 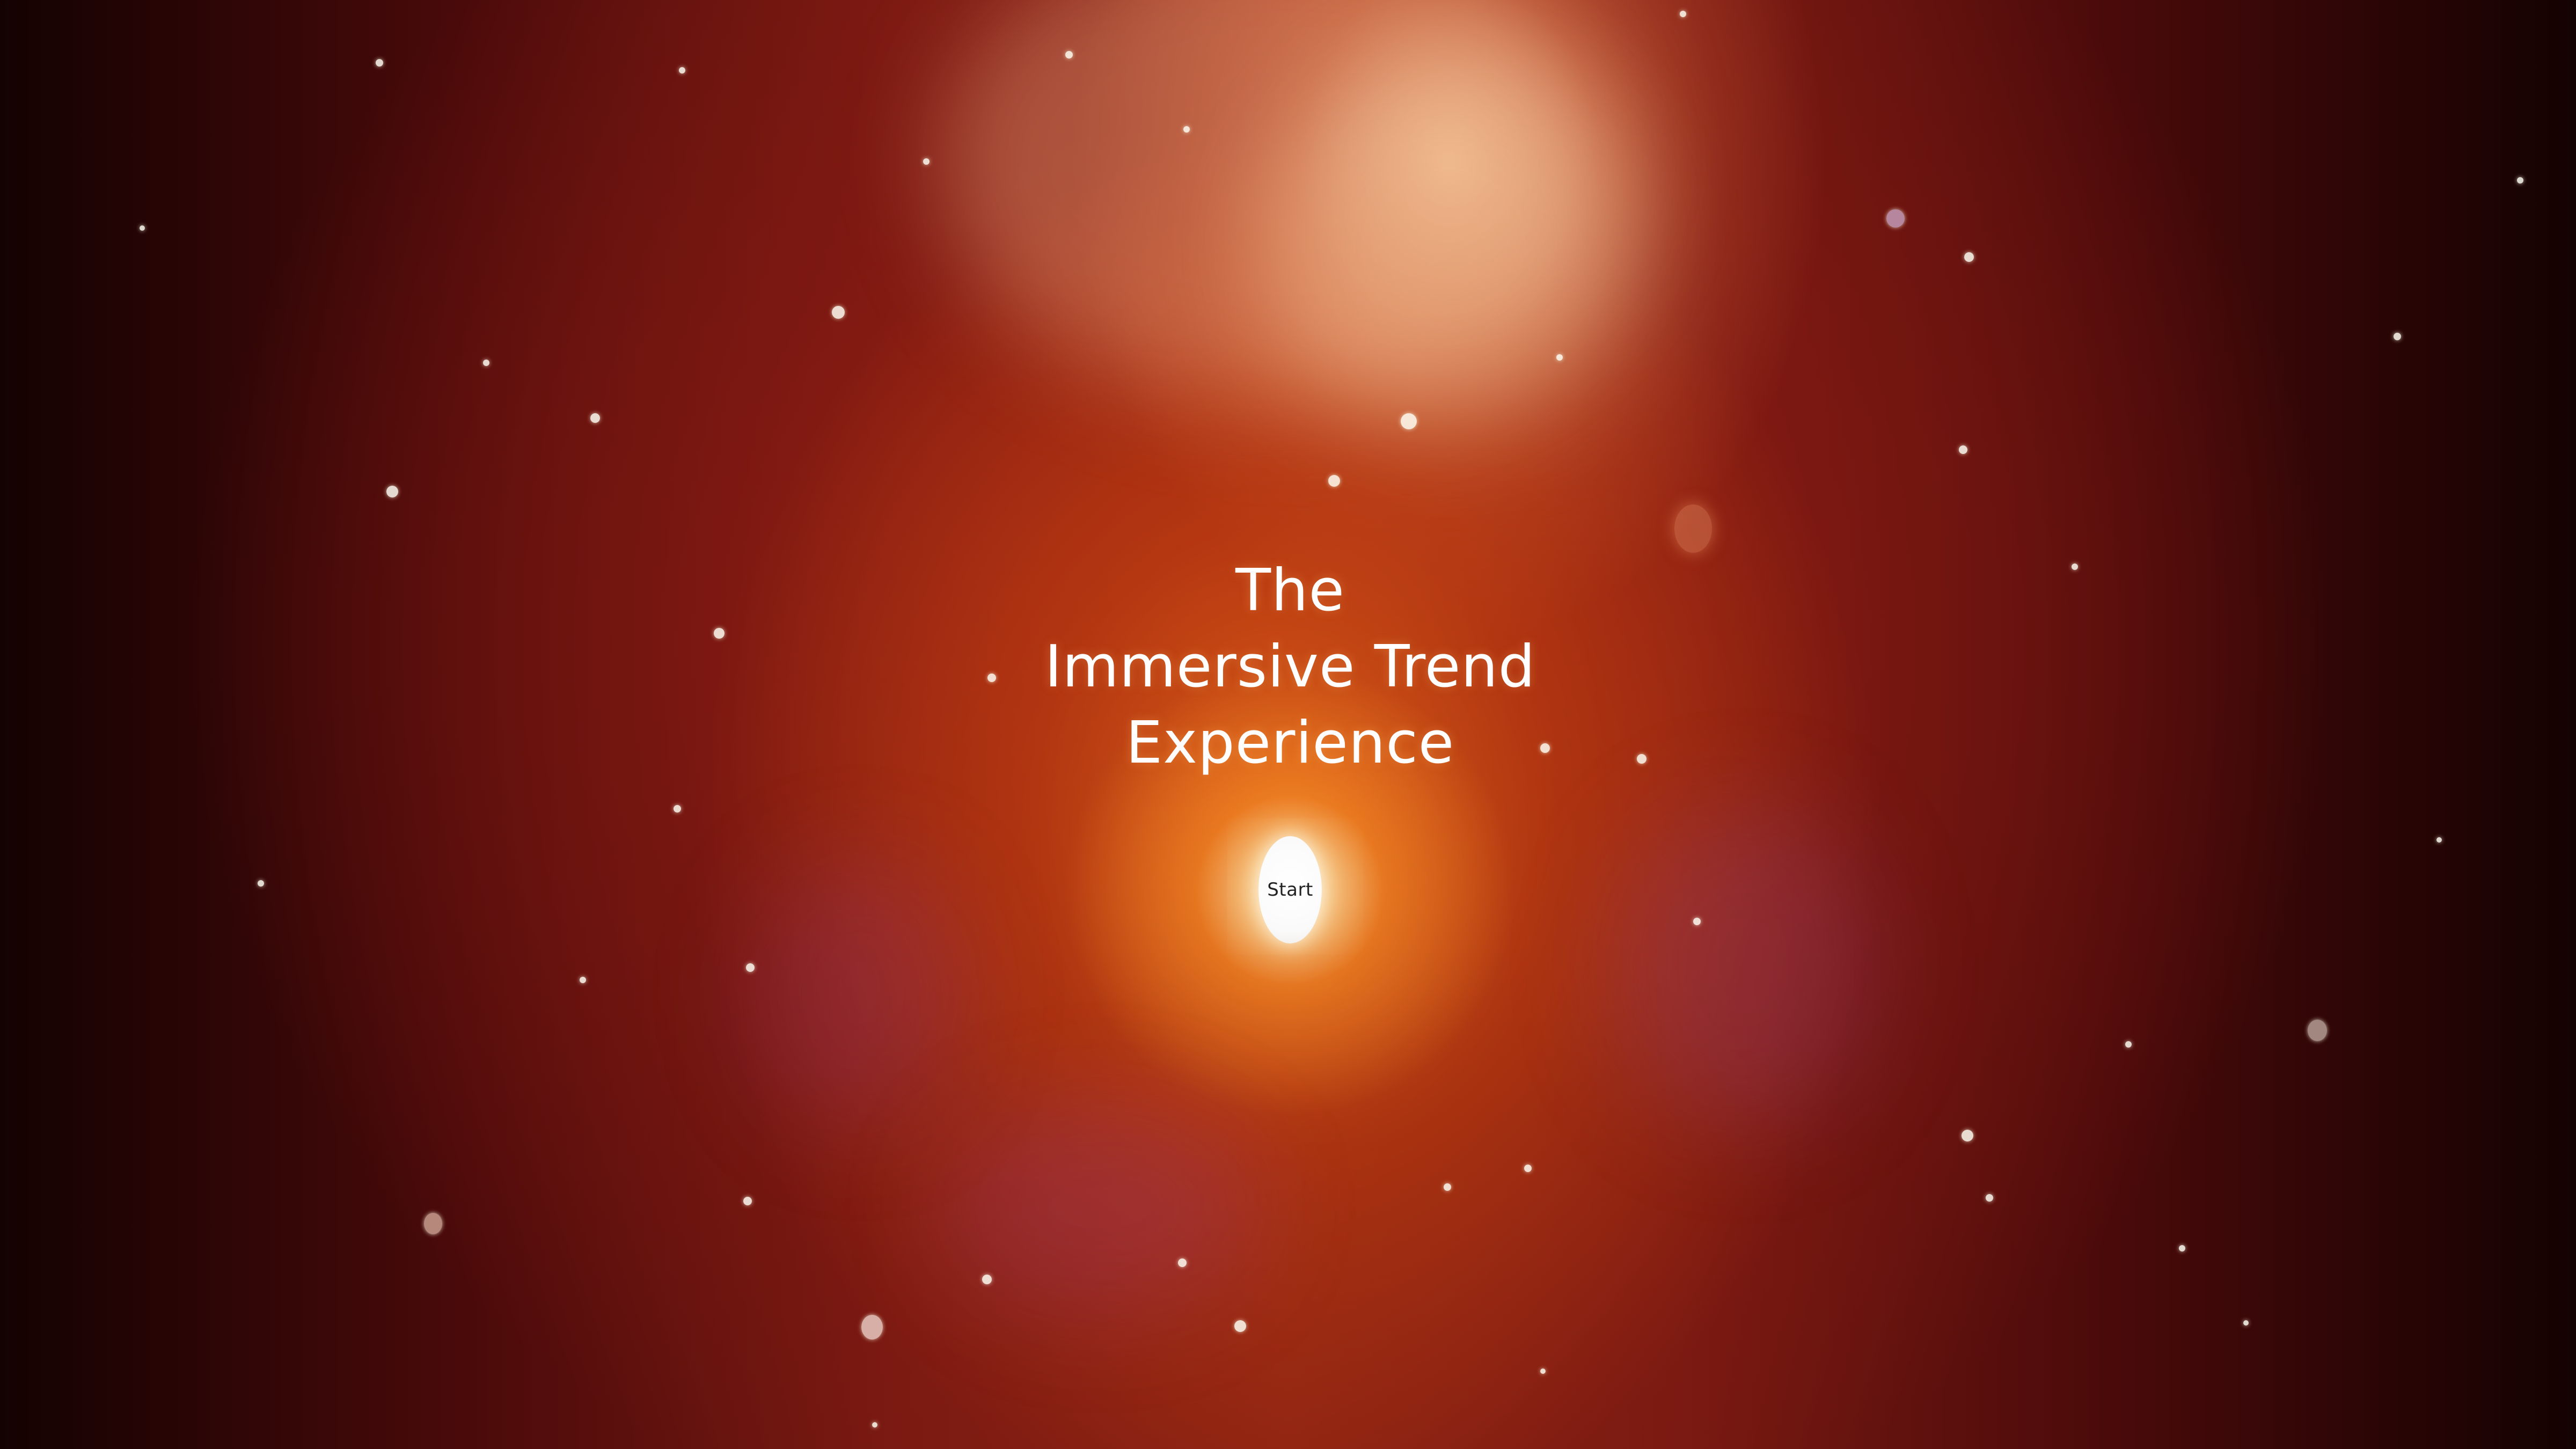 I want to click on start-button-label: Start, so click(x=1290, y=890).